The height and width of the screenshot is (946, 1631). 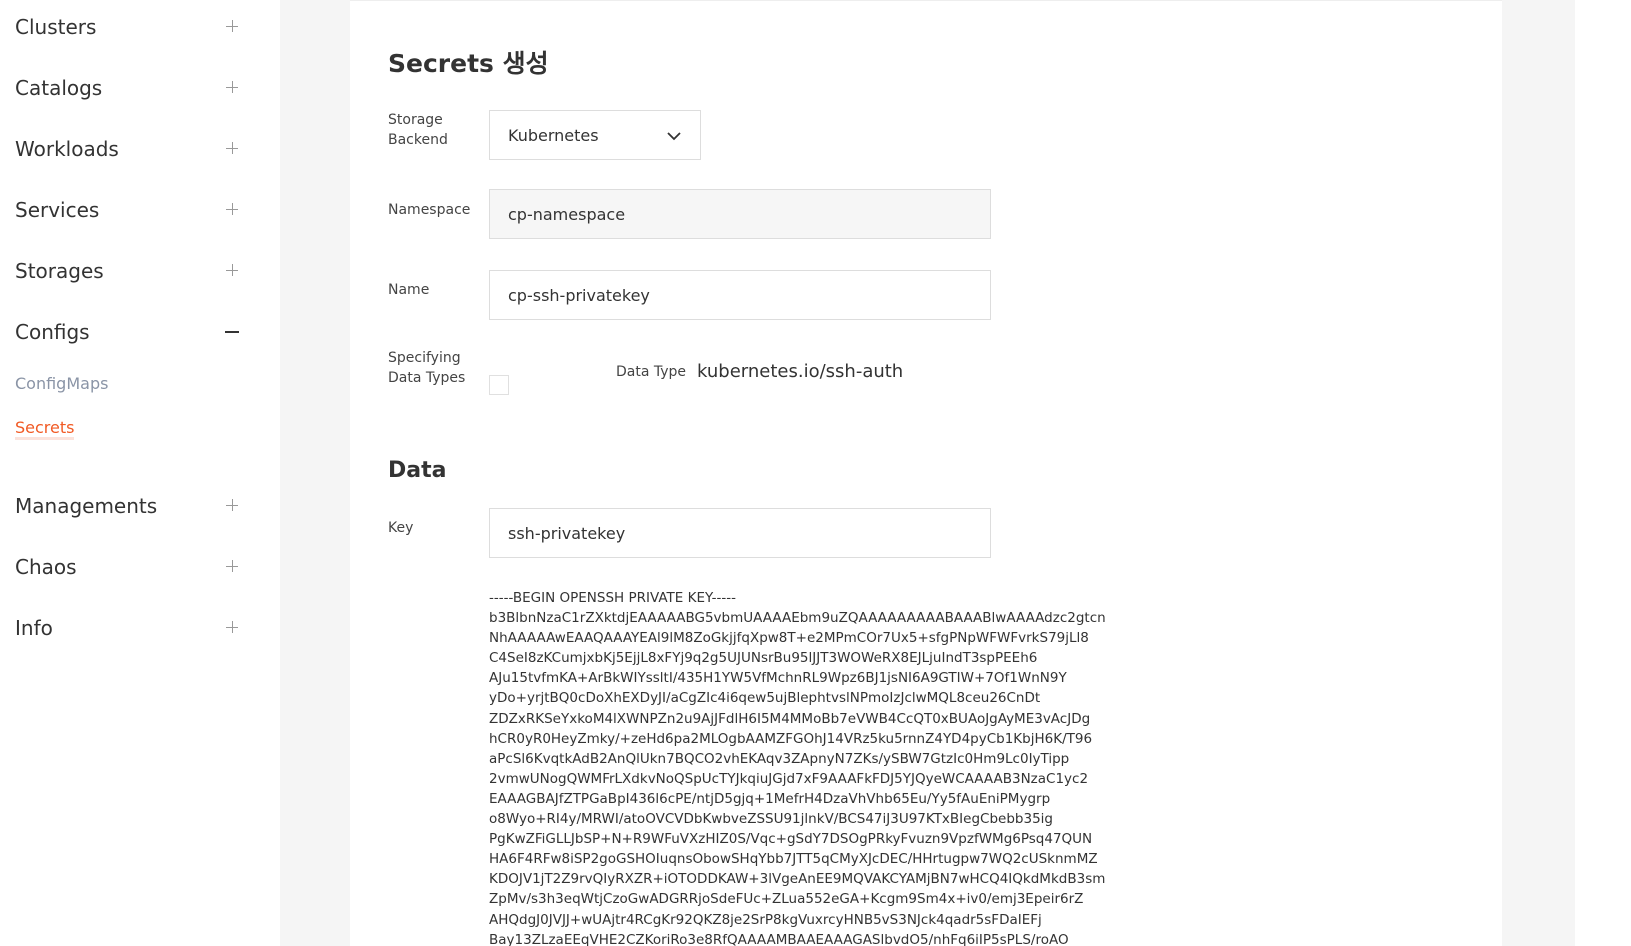 I want to click on storage-backend-select: Kubernetes, so click(x=595, y=135).